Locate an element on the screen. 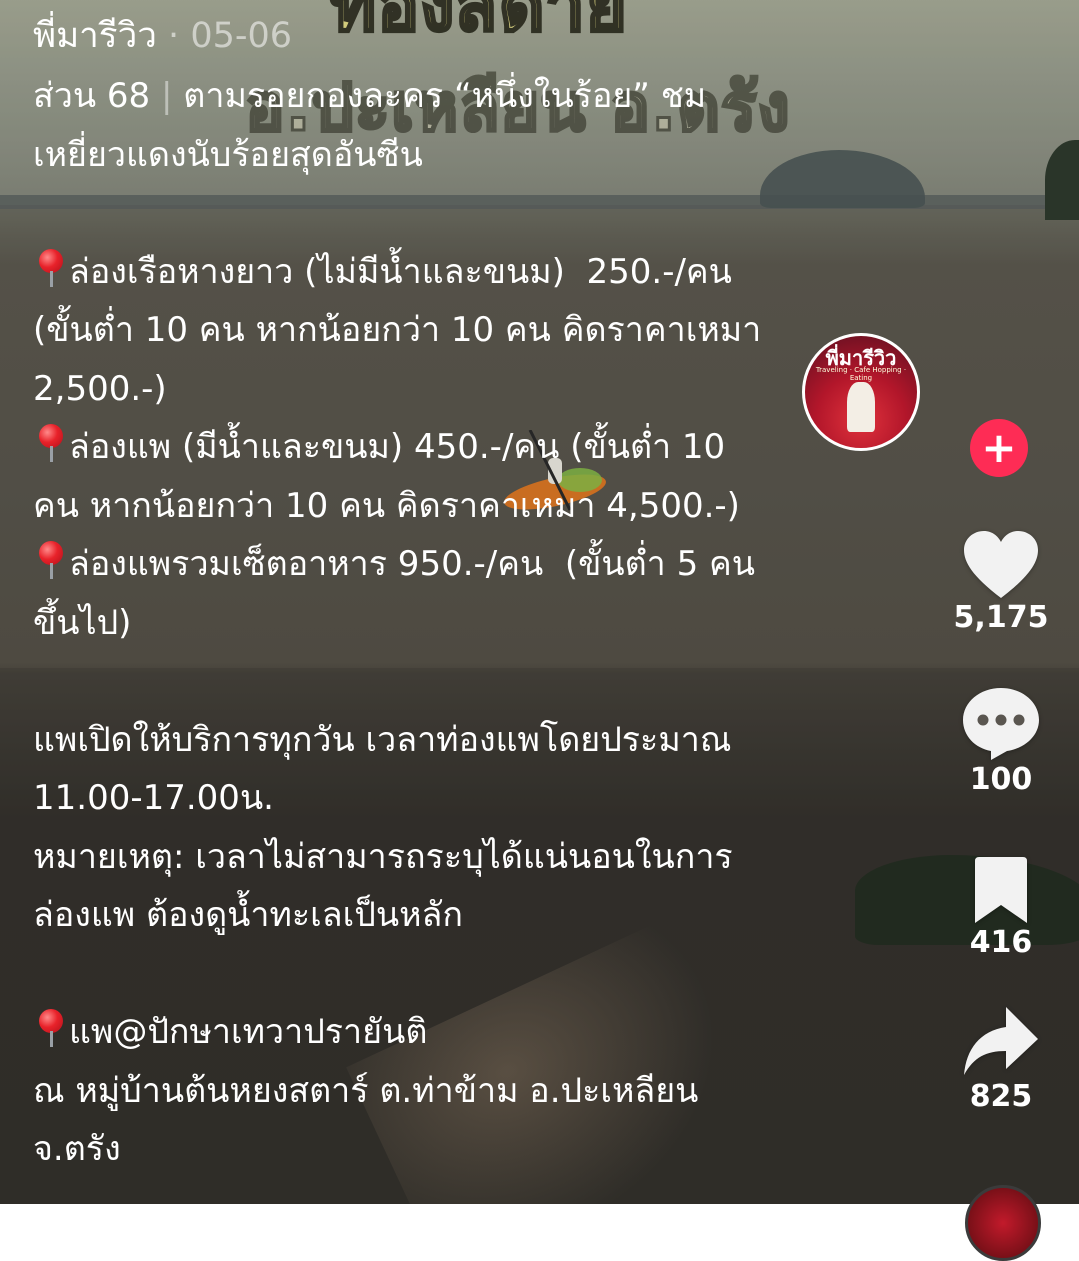 Image resolution: width=1079 pixels, height=1261 pixels. caption-line: แพ@ปักษาเทวาปรายันติ is located at coordinates (433, 1032).